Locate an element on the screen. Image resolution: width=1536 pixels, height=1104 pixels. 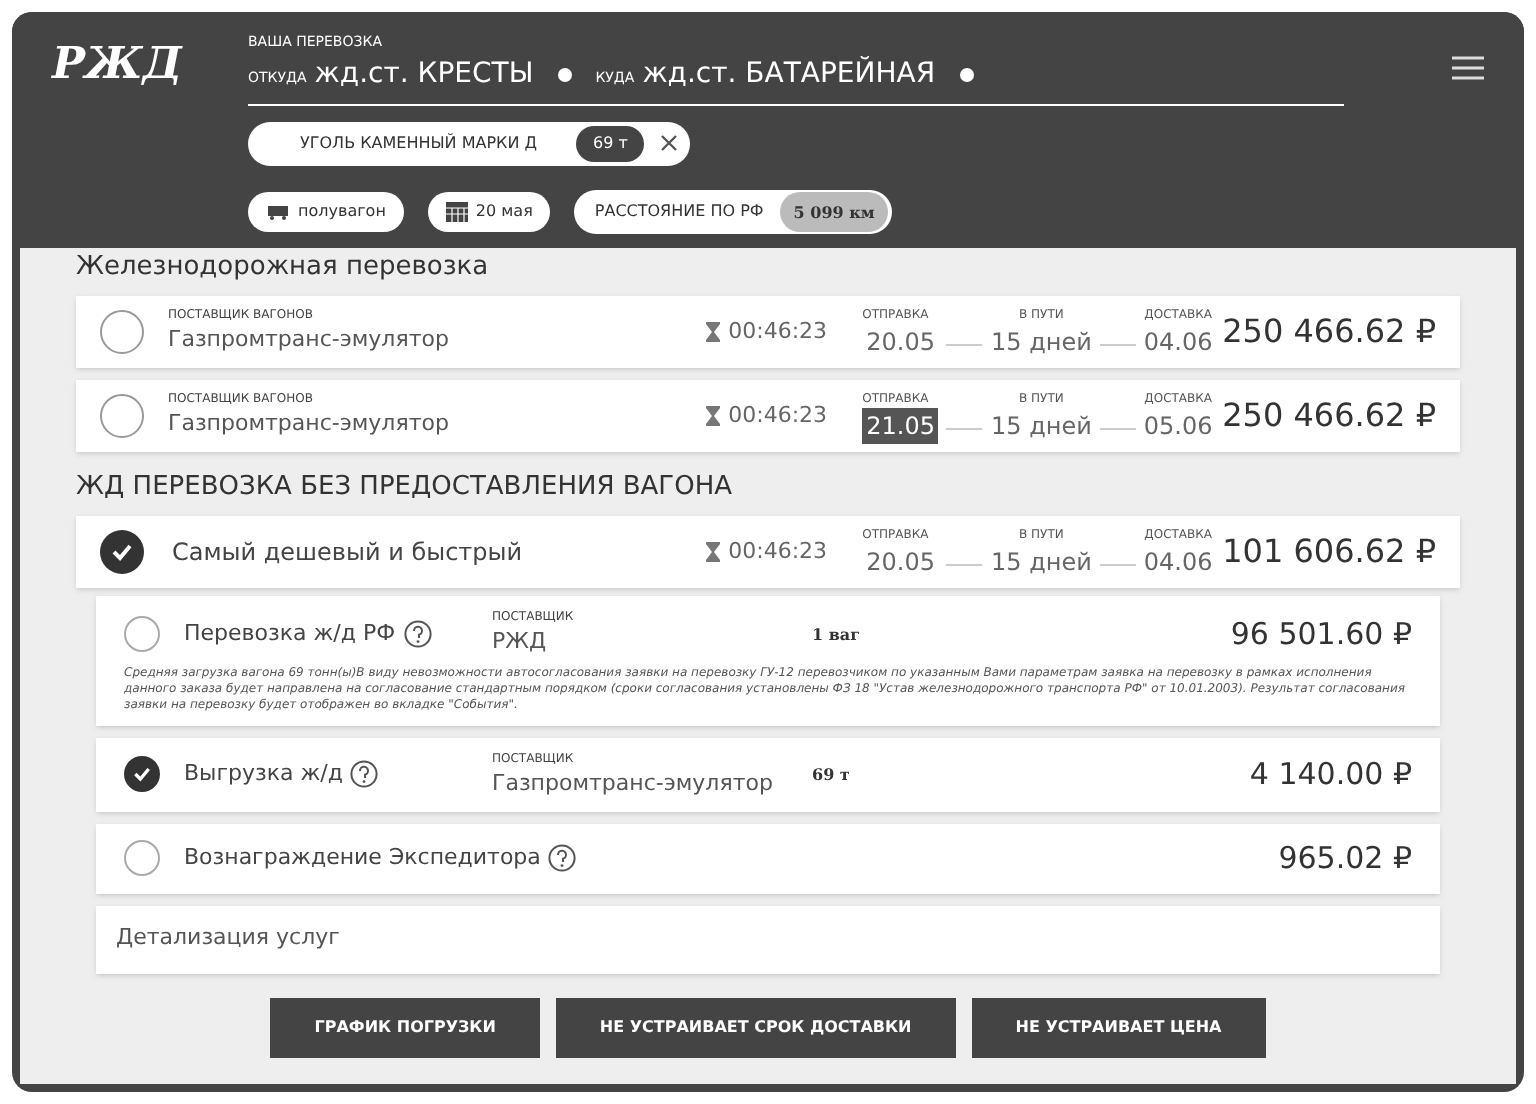
cargo-weight: 69 т is located at coordinates (610, 143).